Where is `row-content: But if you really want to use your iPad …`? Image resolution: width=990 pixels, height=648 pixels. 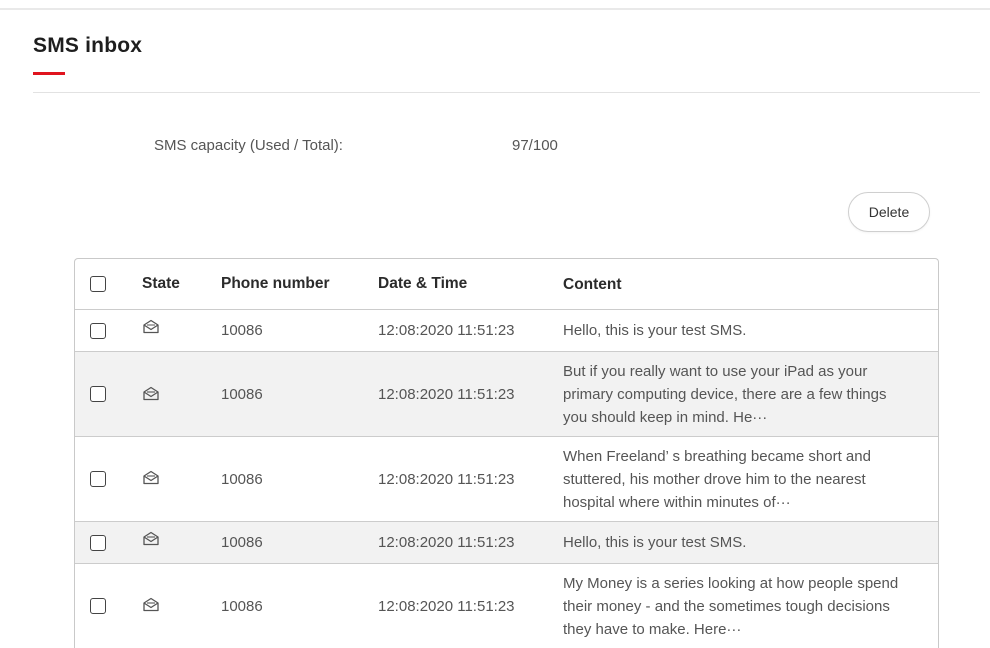
row-content: But if you really want to use your iPad … is located at coordinates (735, 394).